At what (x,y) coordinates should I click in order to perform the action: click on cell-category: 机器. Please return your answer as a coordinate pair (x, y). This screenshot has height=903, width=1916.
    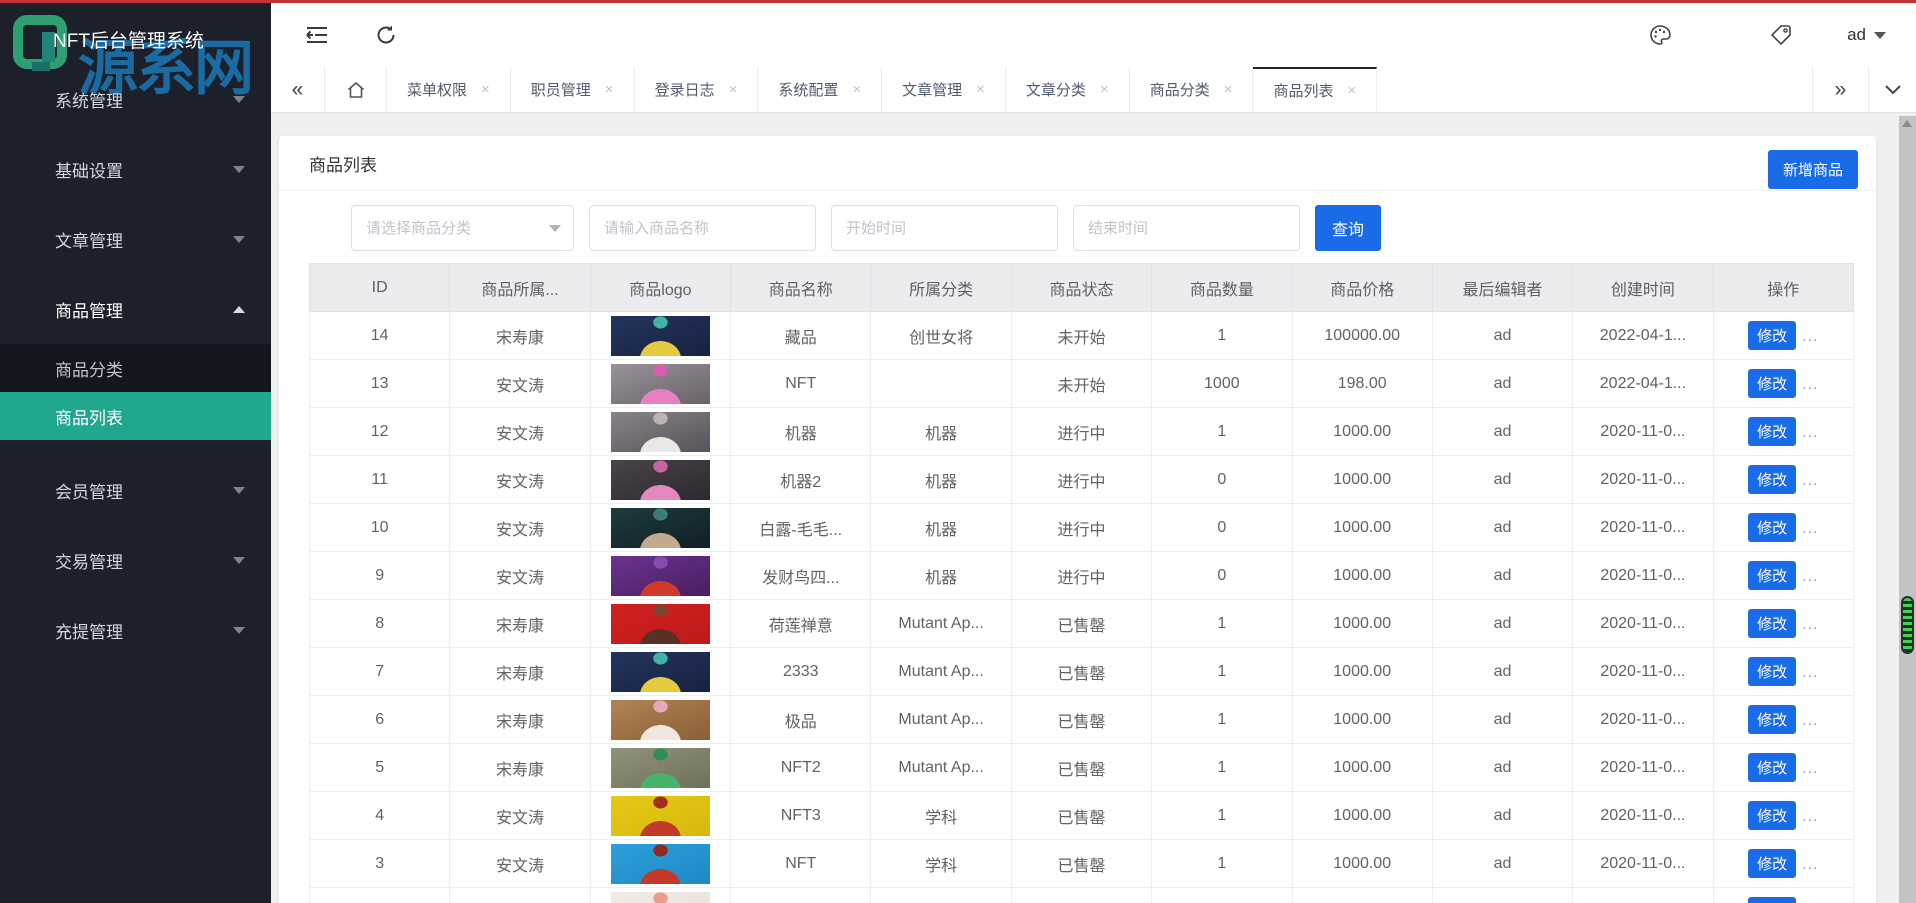
    Looking at the image, I should click on (941, 527).